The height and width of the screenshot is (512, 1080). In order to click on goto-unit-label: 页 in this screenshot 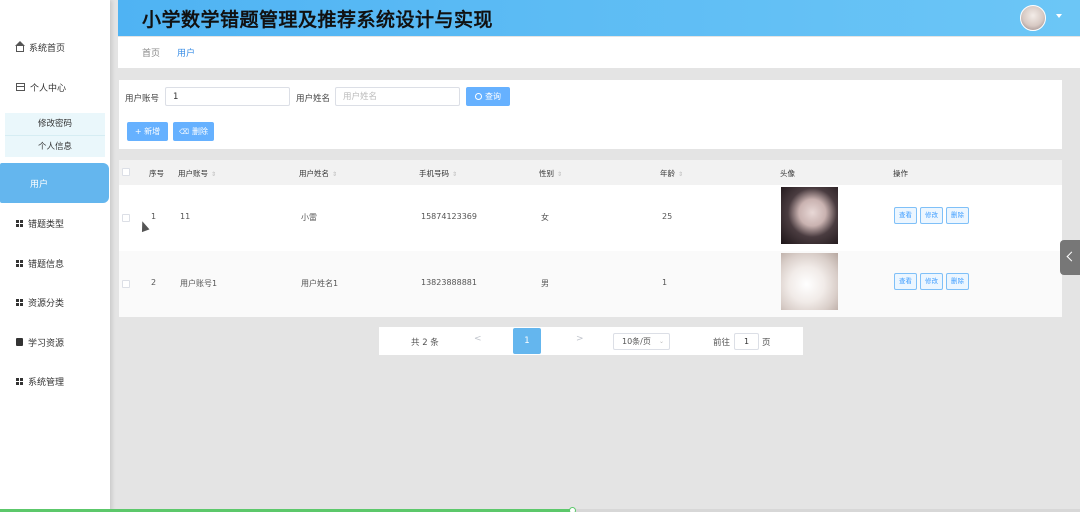, I will do `click(766, 343)`.